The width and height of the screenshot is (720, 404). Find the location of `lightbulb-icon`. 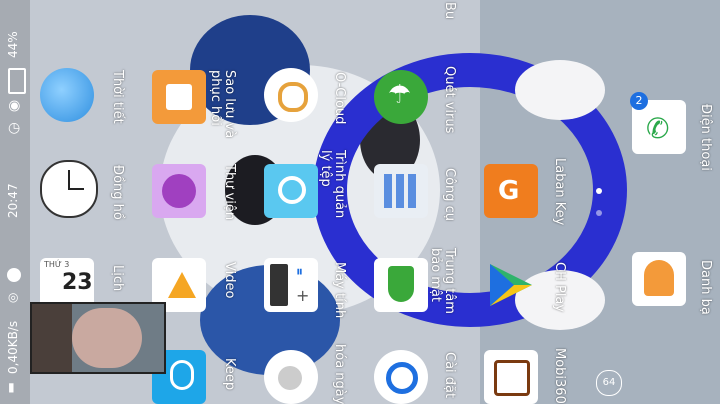

lightbulb-icon is located at coordinates (182, 375).